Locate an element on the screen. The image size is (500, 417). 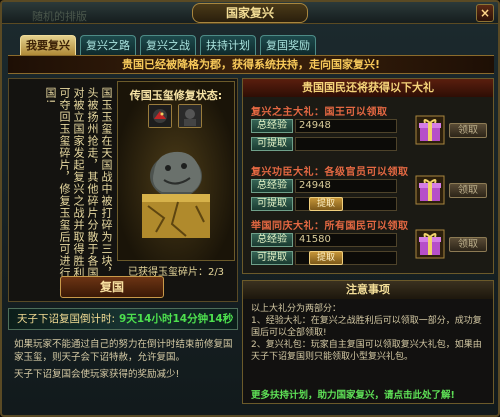
withdrawable-value is located at coordinates (346, 144).